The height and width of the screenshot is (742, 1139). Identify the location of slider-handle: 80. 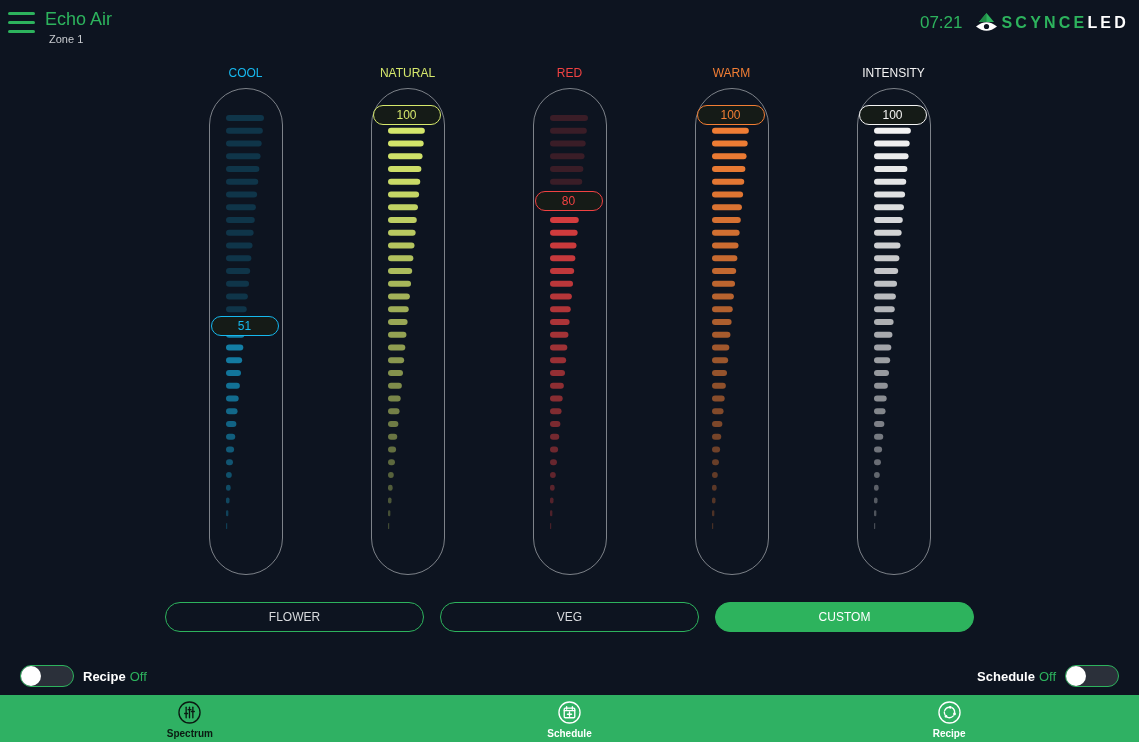
(568, 201).